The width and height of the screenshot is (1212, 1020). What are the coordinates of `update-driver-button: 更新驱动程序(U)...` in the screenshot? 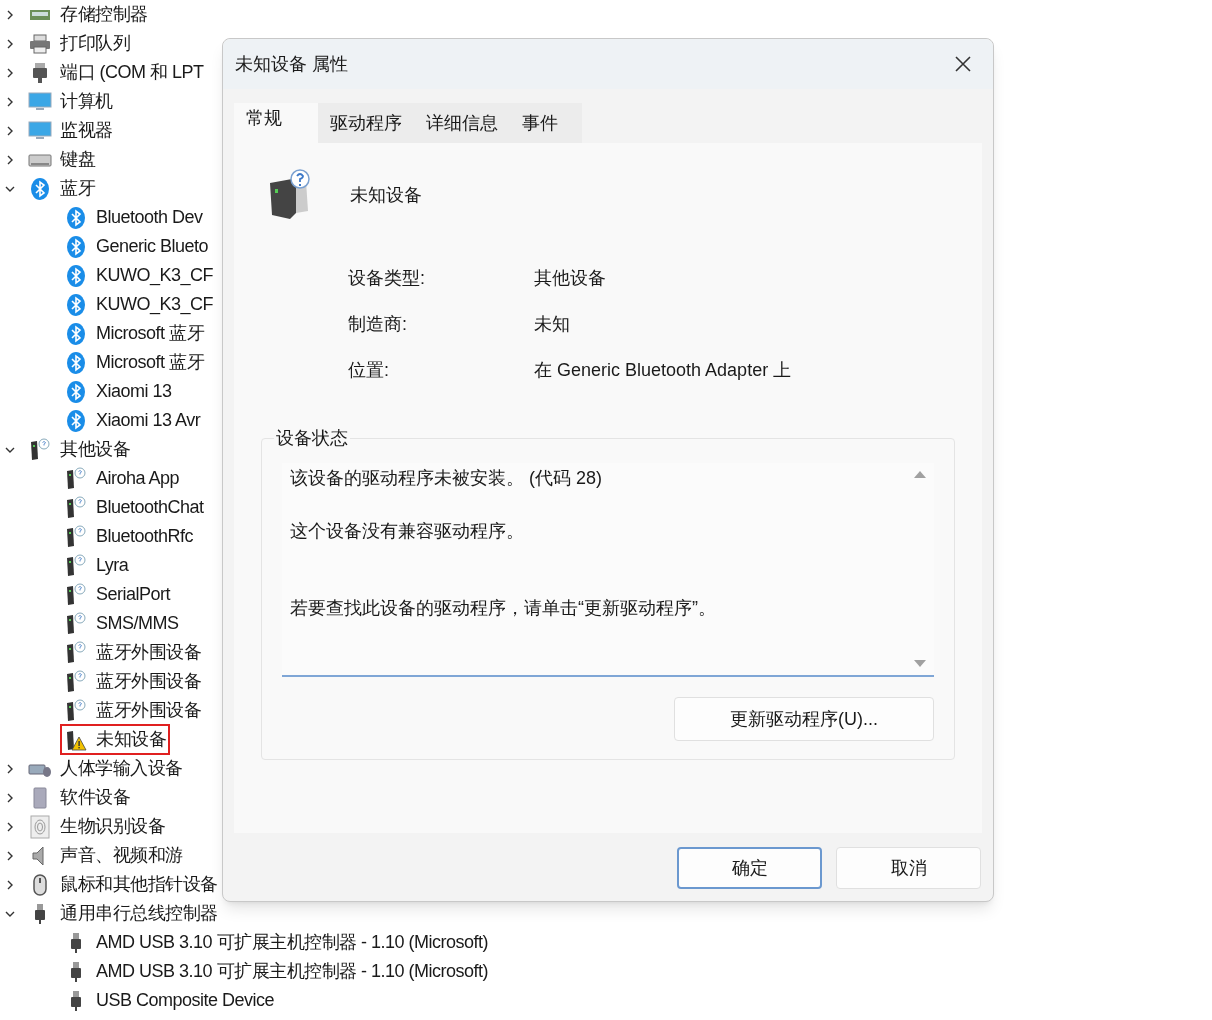 It's located at (804, 719).